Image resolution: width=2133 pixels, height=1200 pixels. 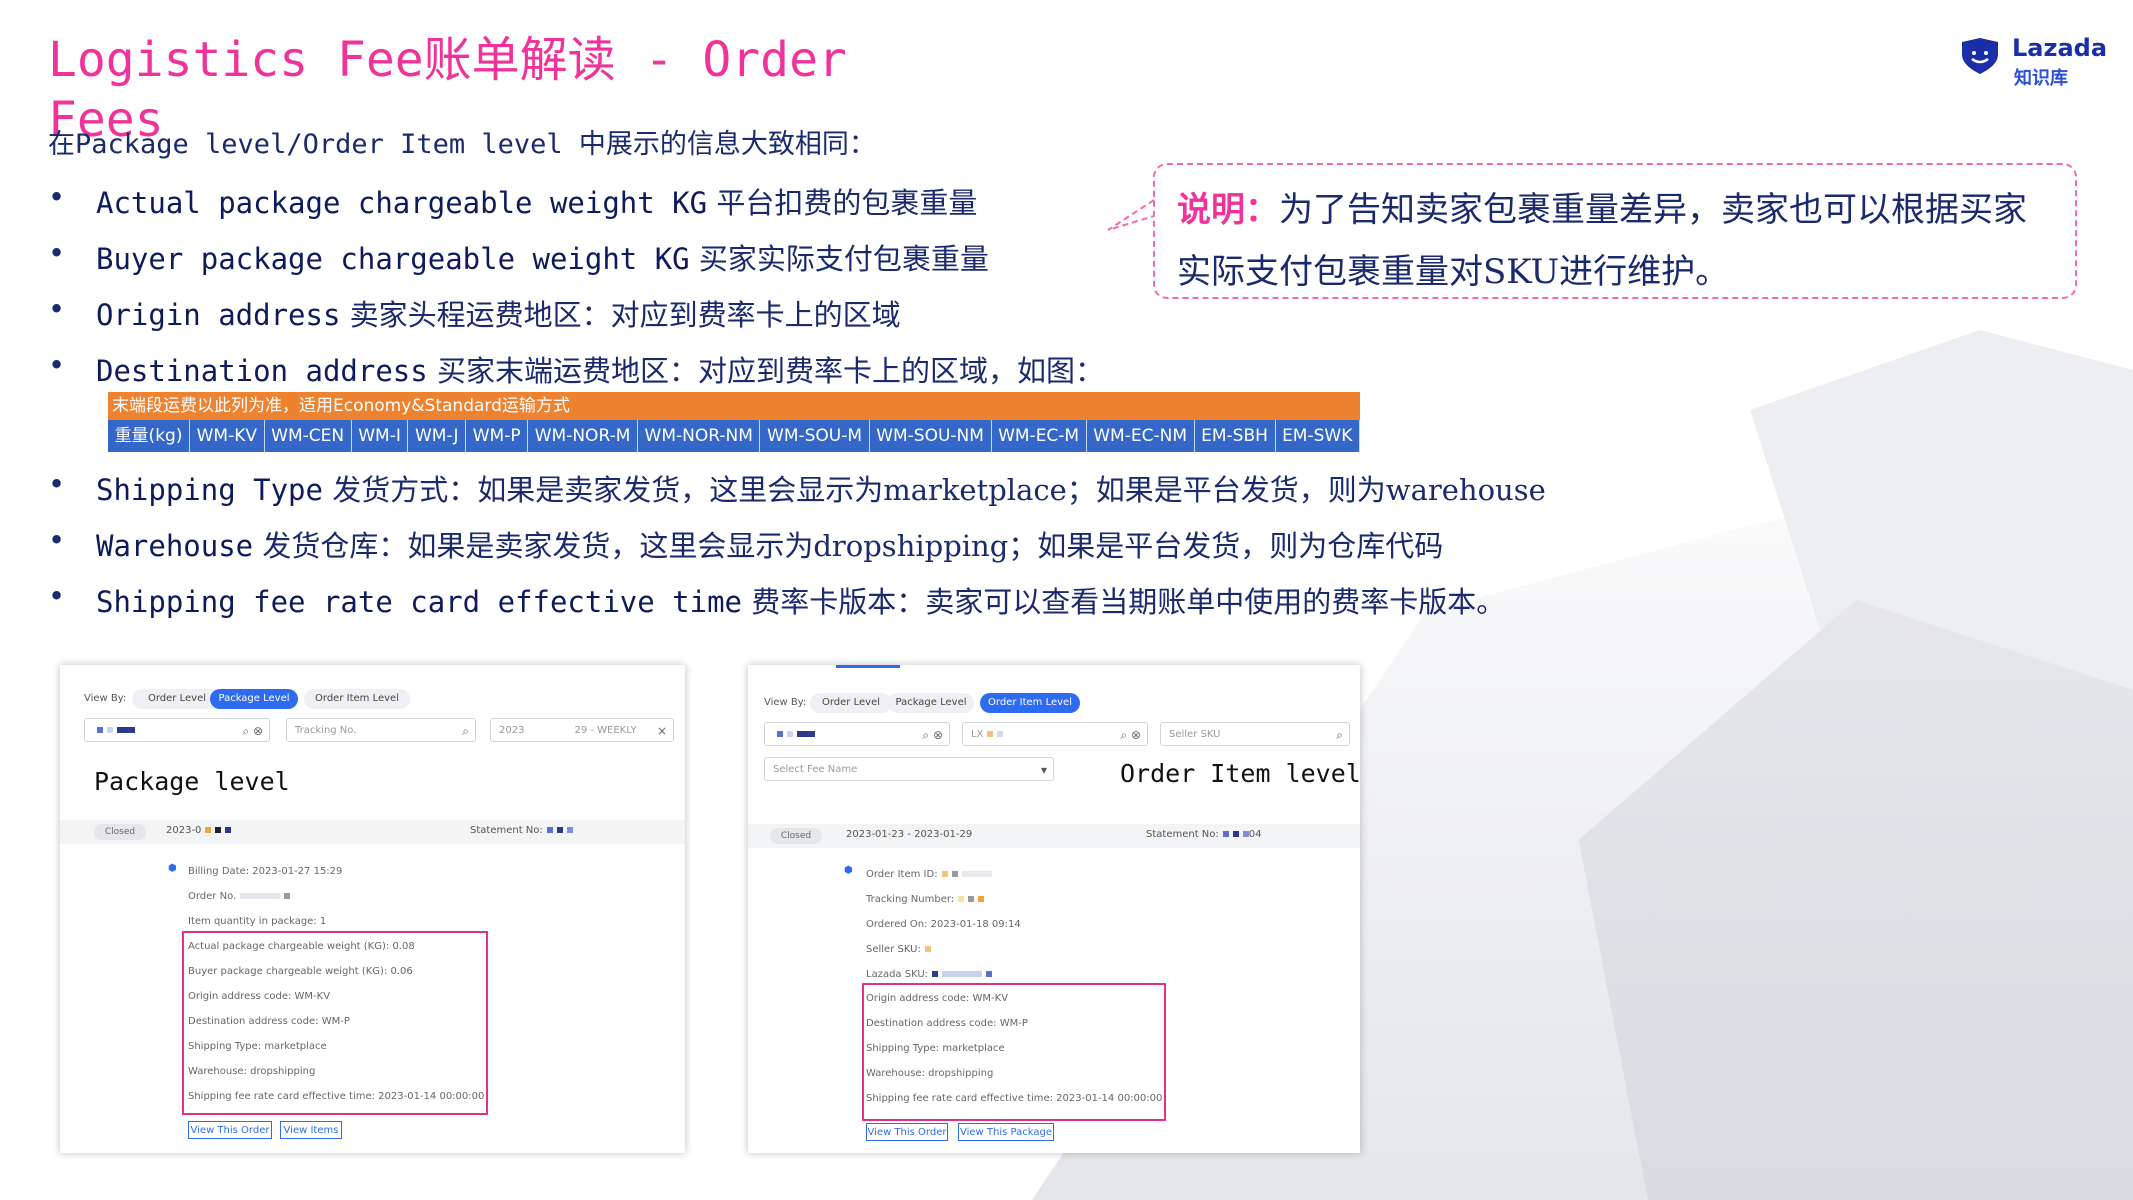 I want to click on rate-card-column: 重量(kg), so click(x=149, y=436).